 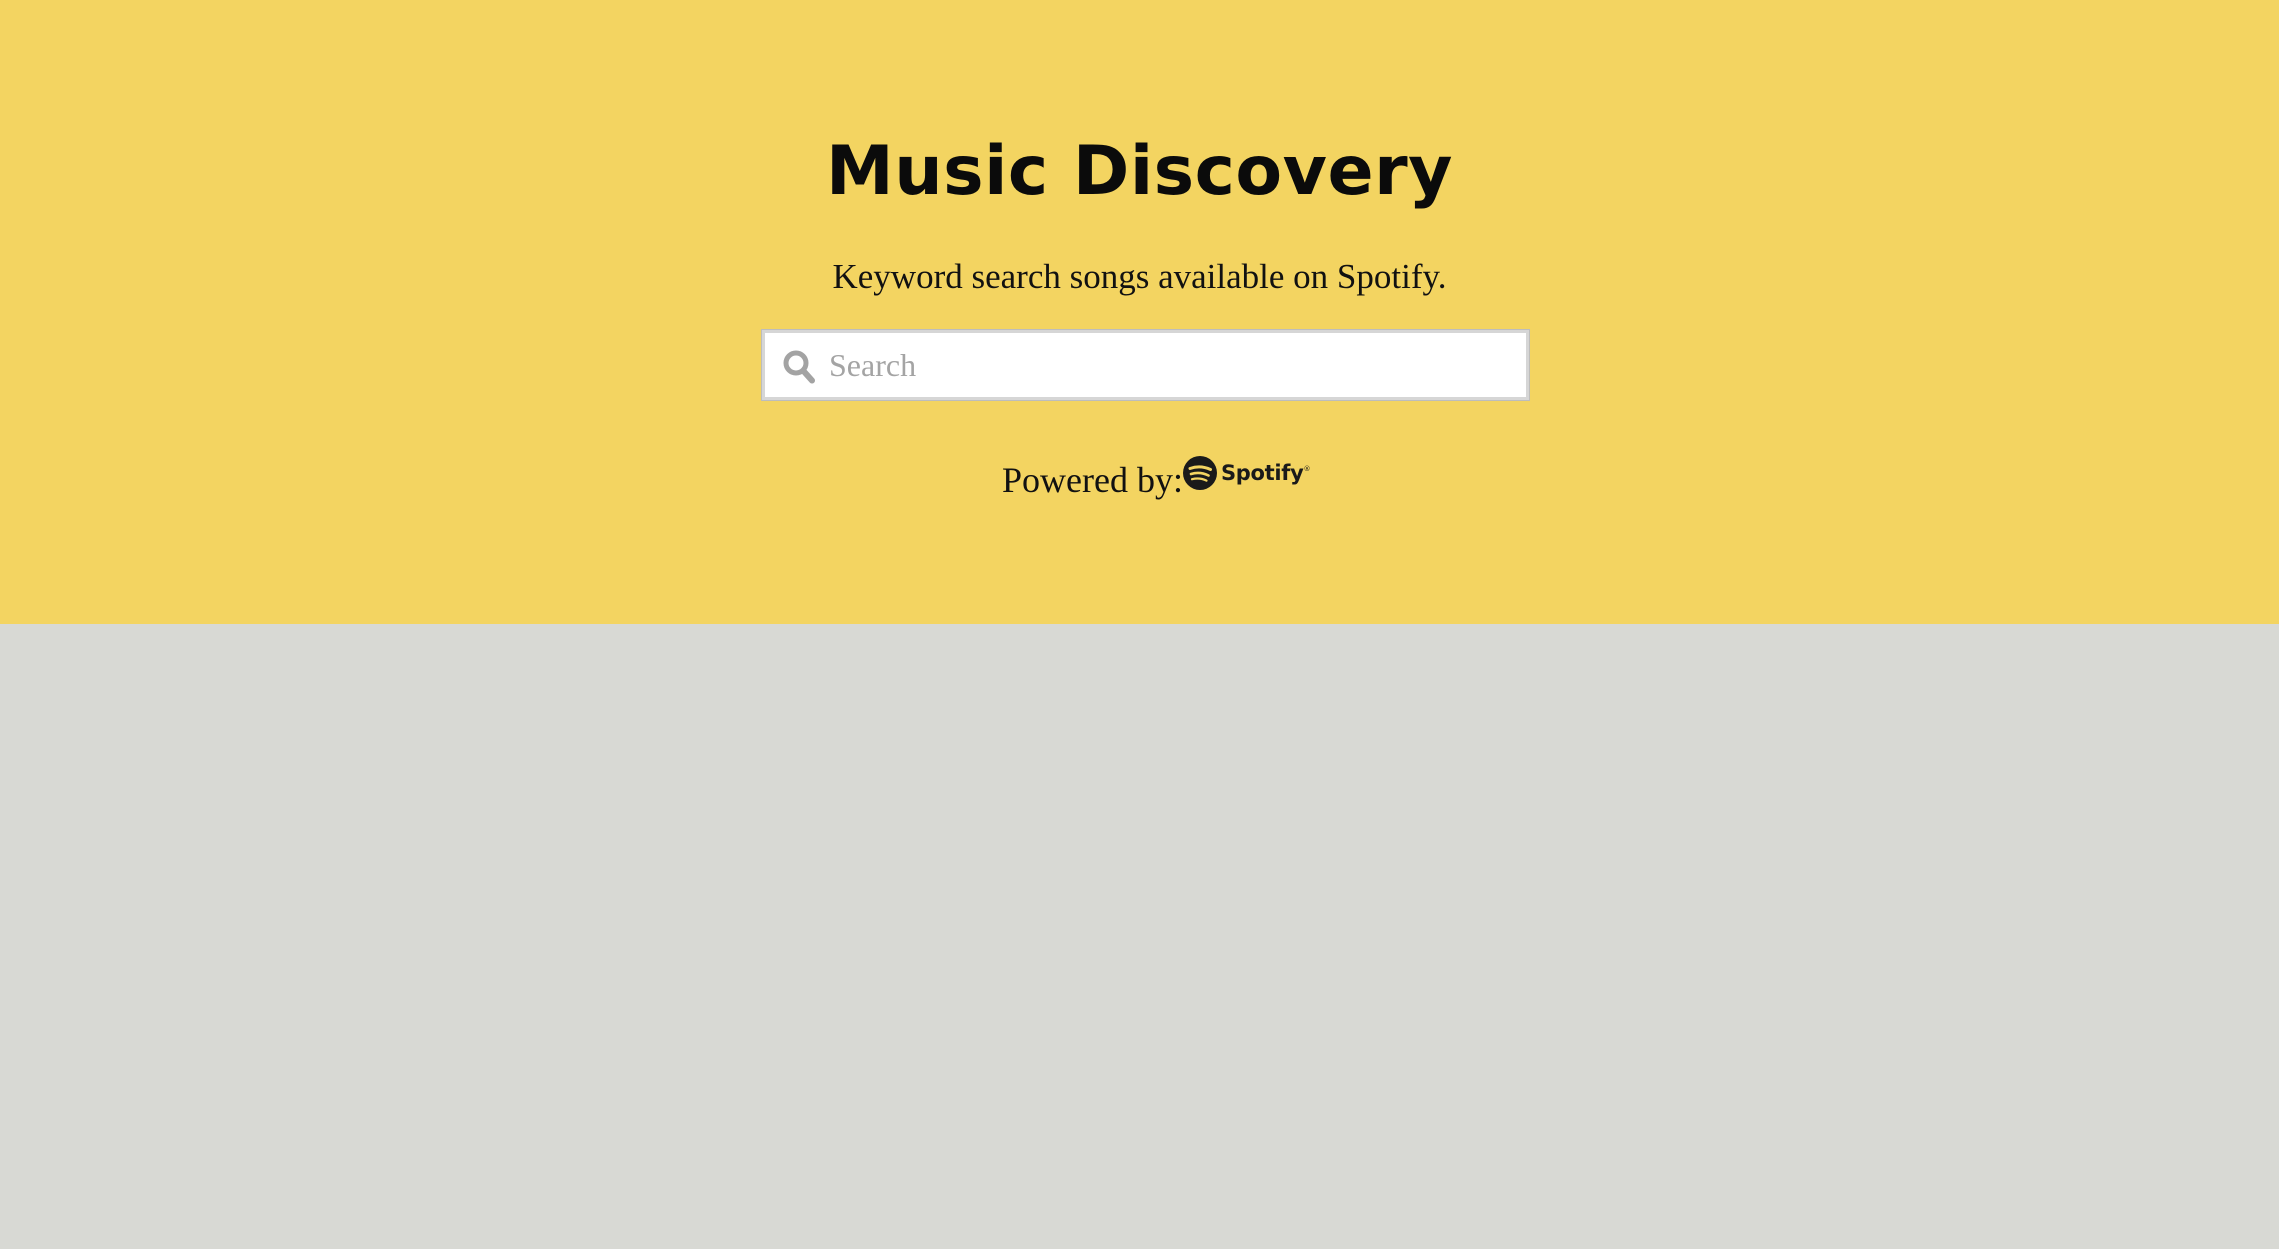 What do you see at coordinates (1139, 171) in the screenshot?
I see `page-title: Music Discovery` at bounding box center [1139, 171].